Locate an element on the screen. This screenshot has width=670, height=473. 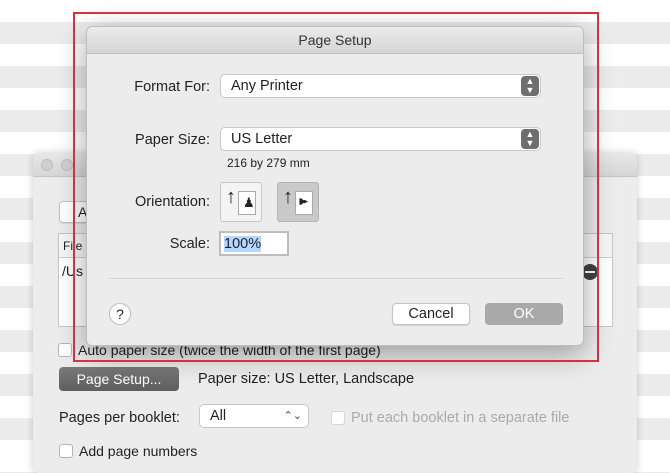
paper-size-info: Paper size: US Letter, Landscape is located at coordinates (306, 379).